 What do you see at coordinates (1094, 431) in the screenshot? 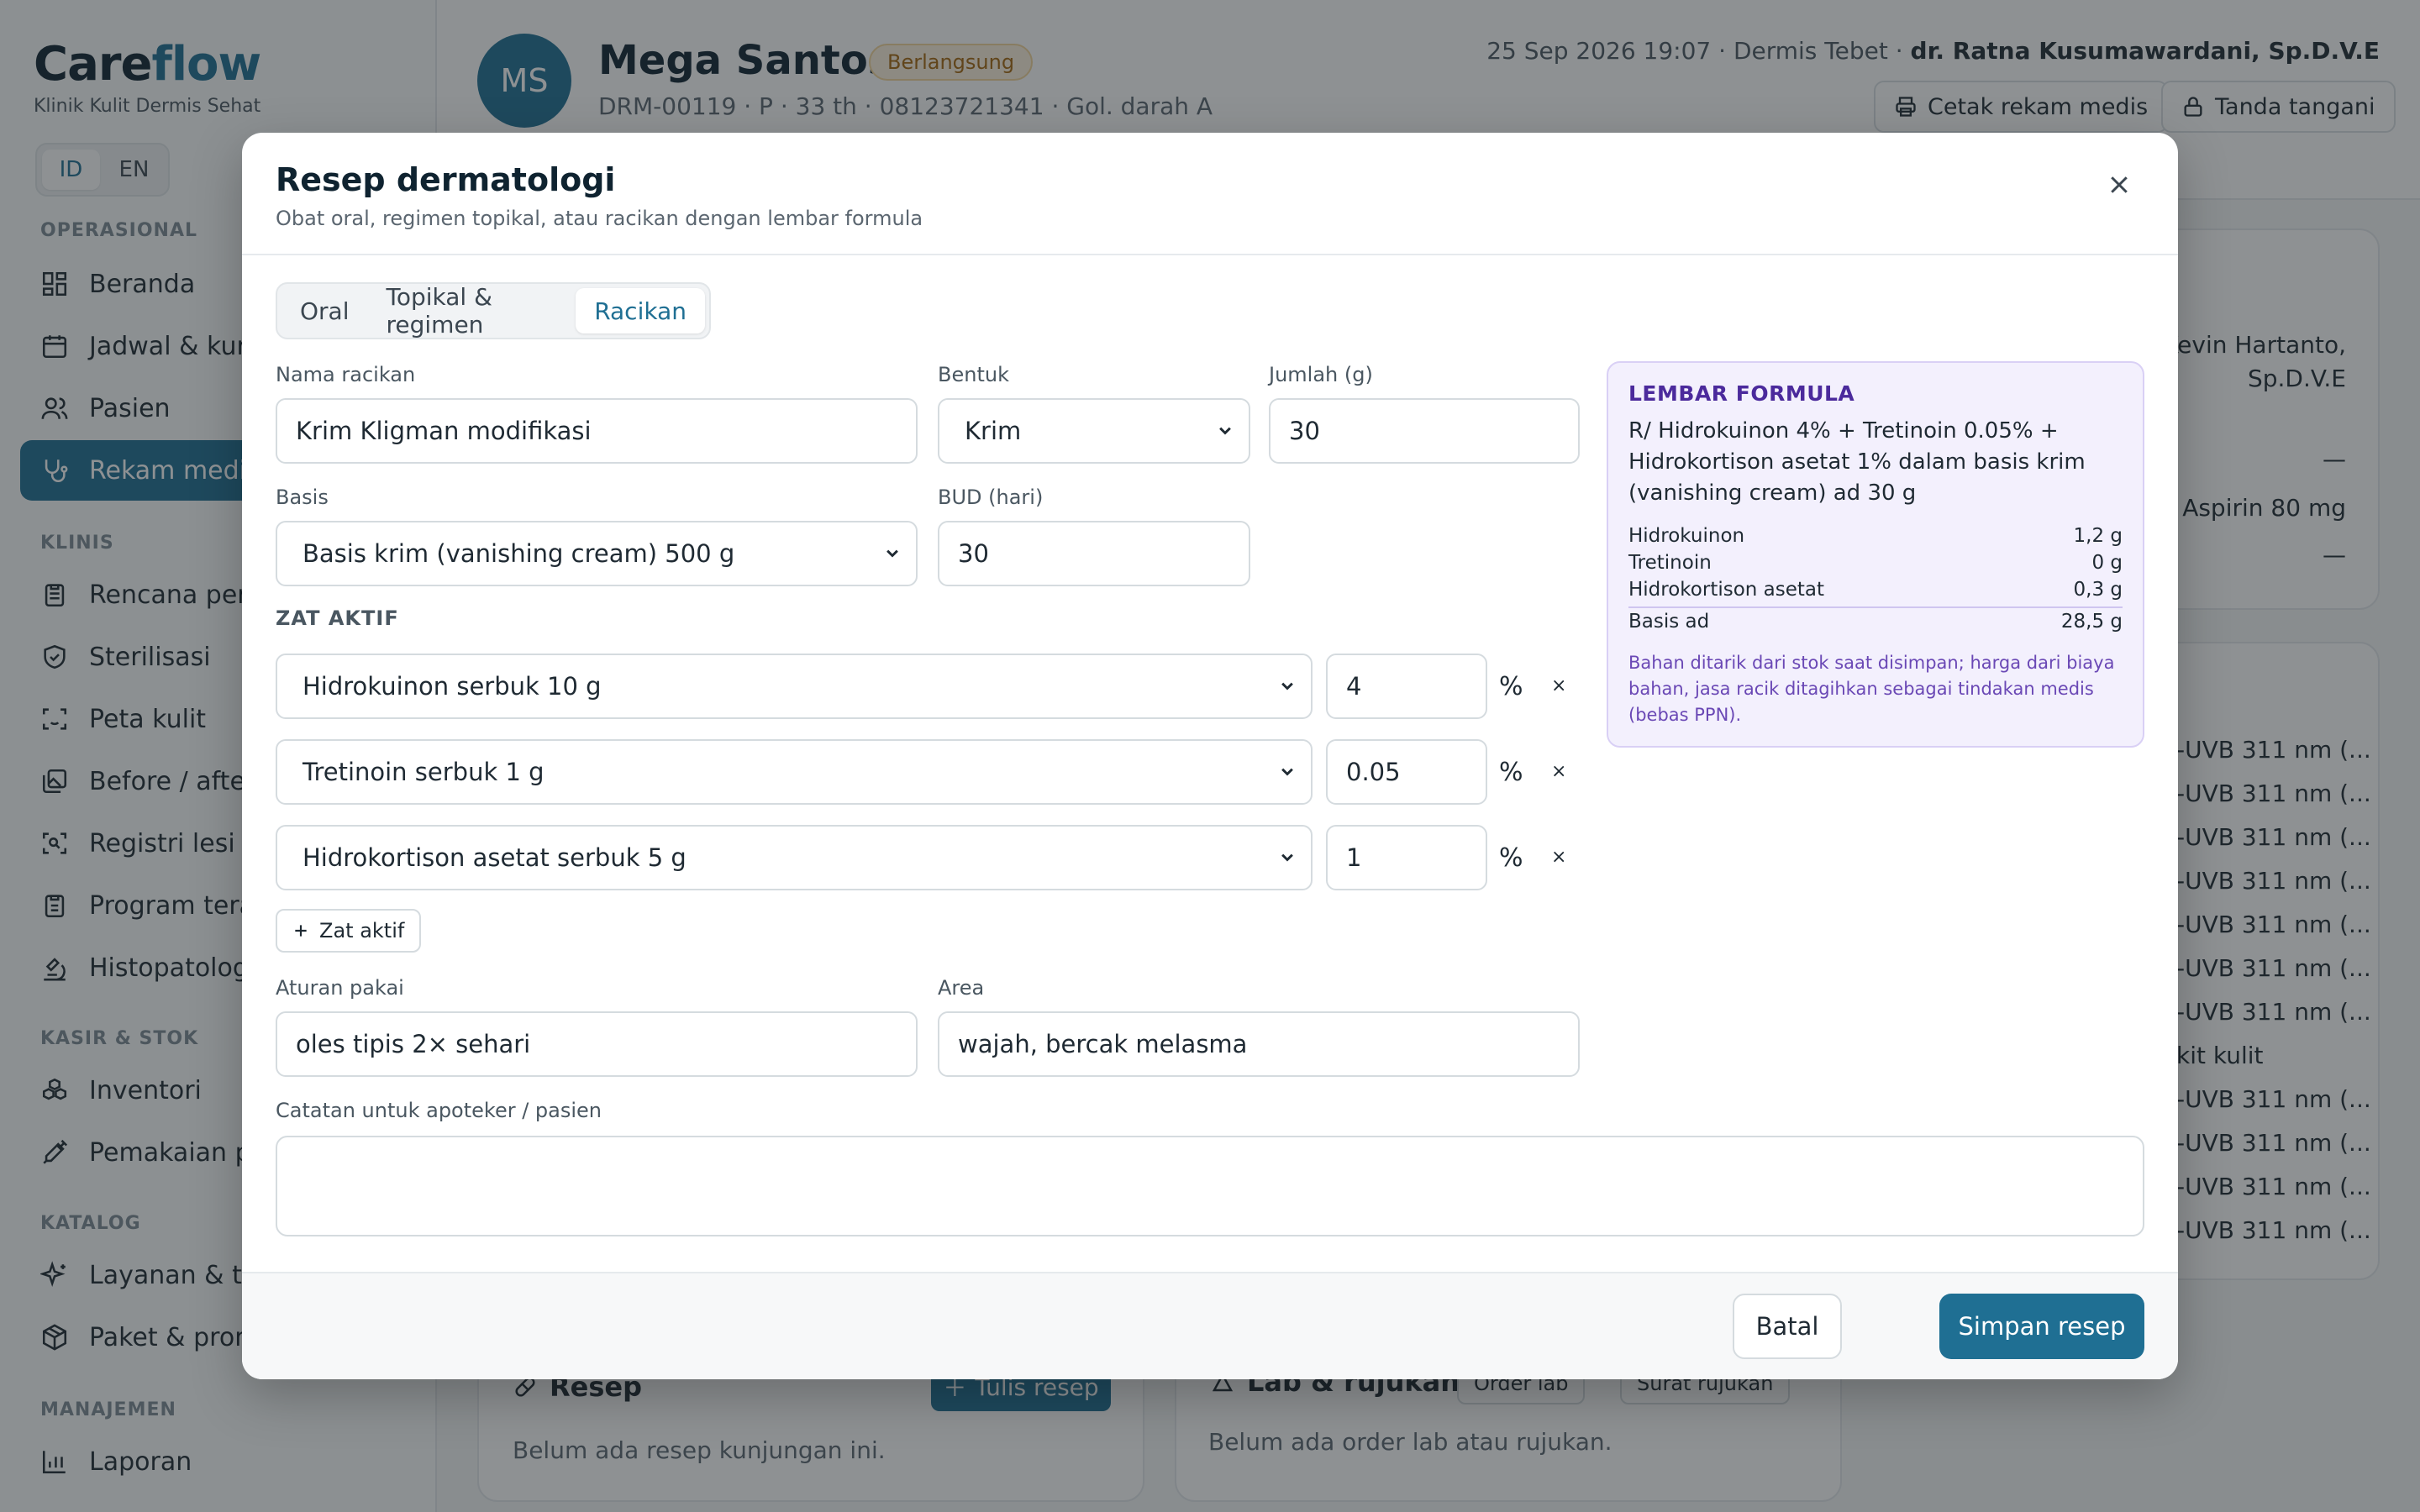
I see `form-select: Krim` at bounding box center [1094, 431].